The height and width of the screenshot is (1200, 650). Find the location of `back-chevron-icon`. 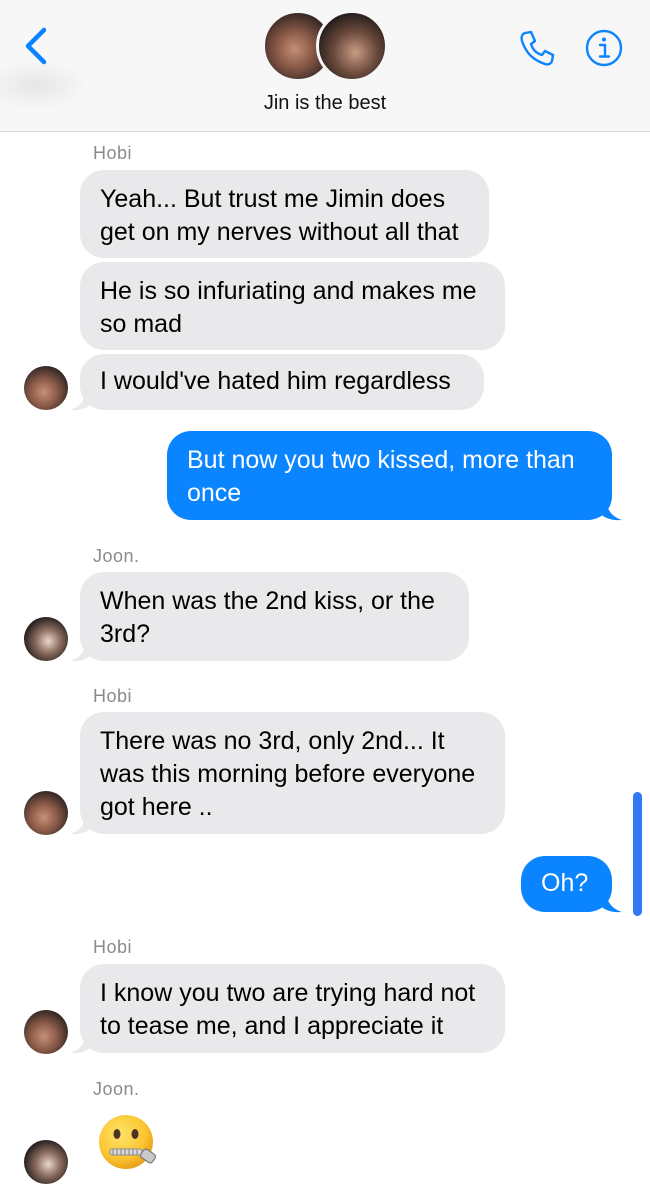

back-chevron-icon is located at coordinates (37, 46).